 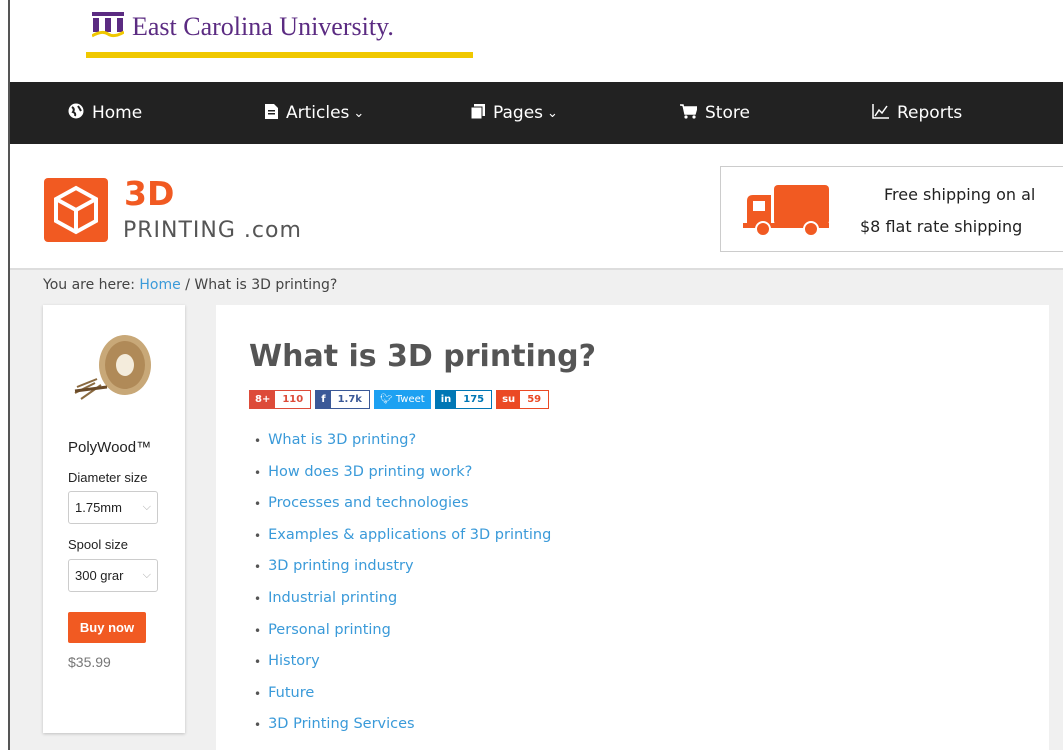 What do you see at coordinates (279, 55) in the screenshot?
I see `university-underline` at bounding box center [279, 55].